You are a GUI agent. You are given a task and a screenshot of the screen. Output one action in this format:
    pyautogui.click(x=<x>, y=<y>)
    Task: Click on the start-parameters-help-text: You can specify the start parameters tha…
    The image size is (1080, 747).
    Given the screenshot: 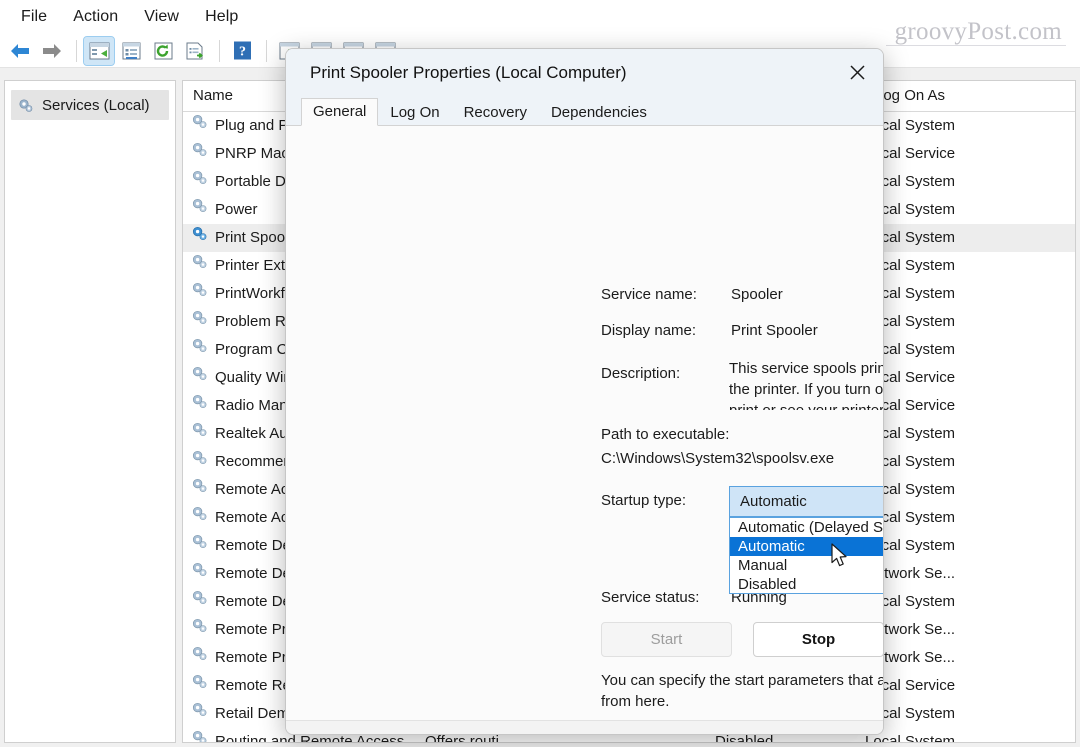 What is the action you would take?
    pyautogui.click(x=742, y=691)
    